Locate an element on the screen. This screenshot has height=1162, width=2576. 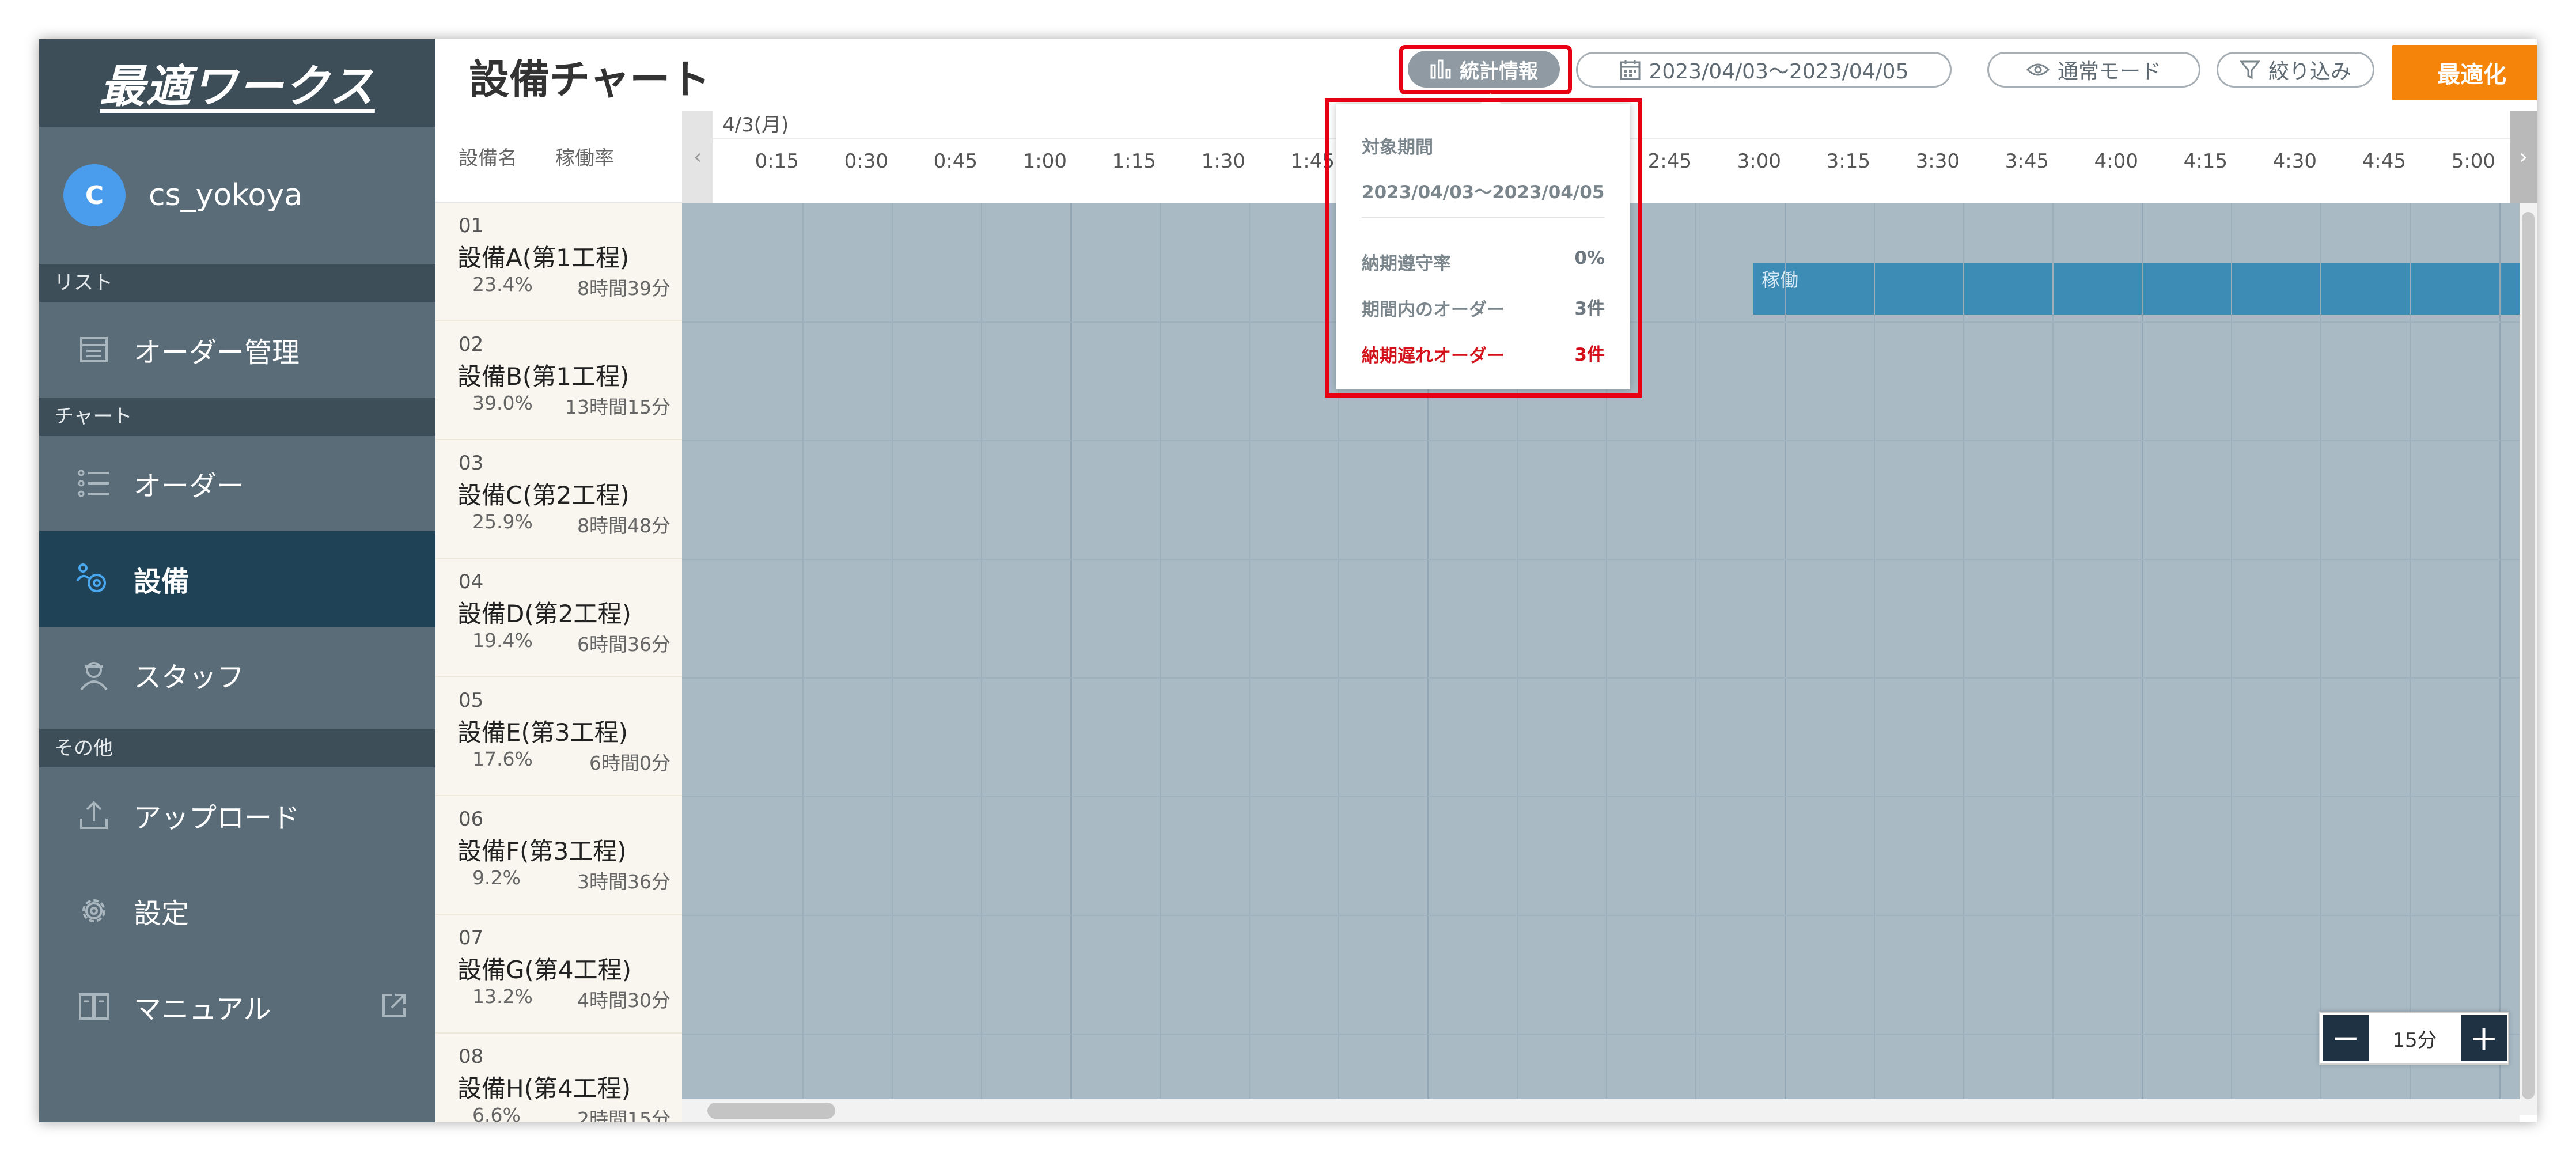
avatar: C is located at coordinates (94, 195).